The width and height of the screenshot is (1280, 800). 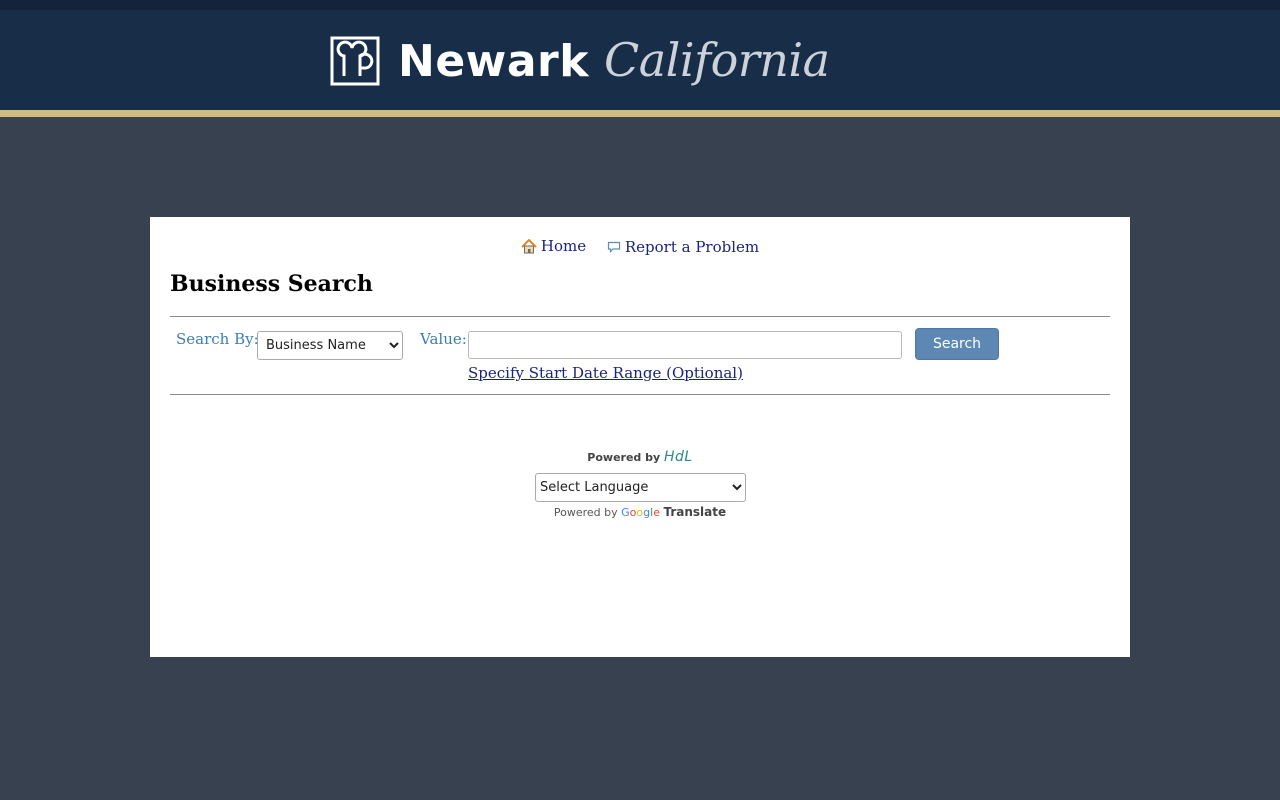 What do you see at coordinates (624, 457) in the screenshot?
I see `powered-by-text: Powered by` at bounding box center [624, 457].